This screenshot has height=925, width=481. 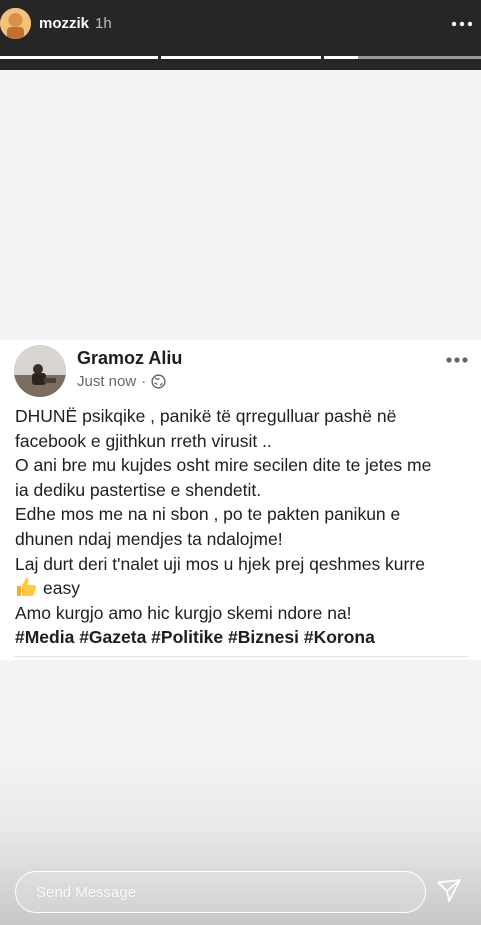 I want to click on author-photo-icon, so click(x=40, y=371).